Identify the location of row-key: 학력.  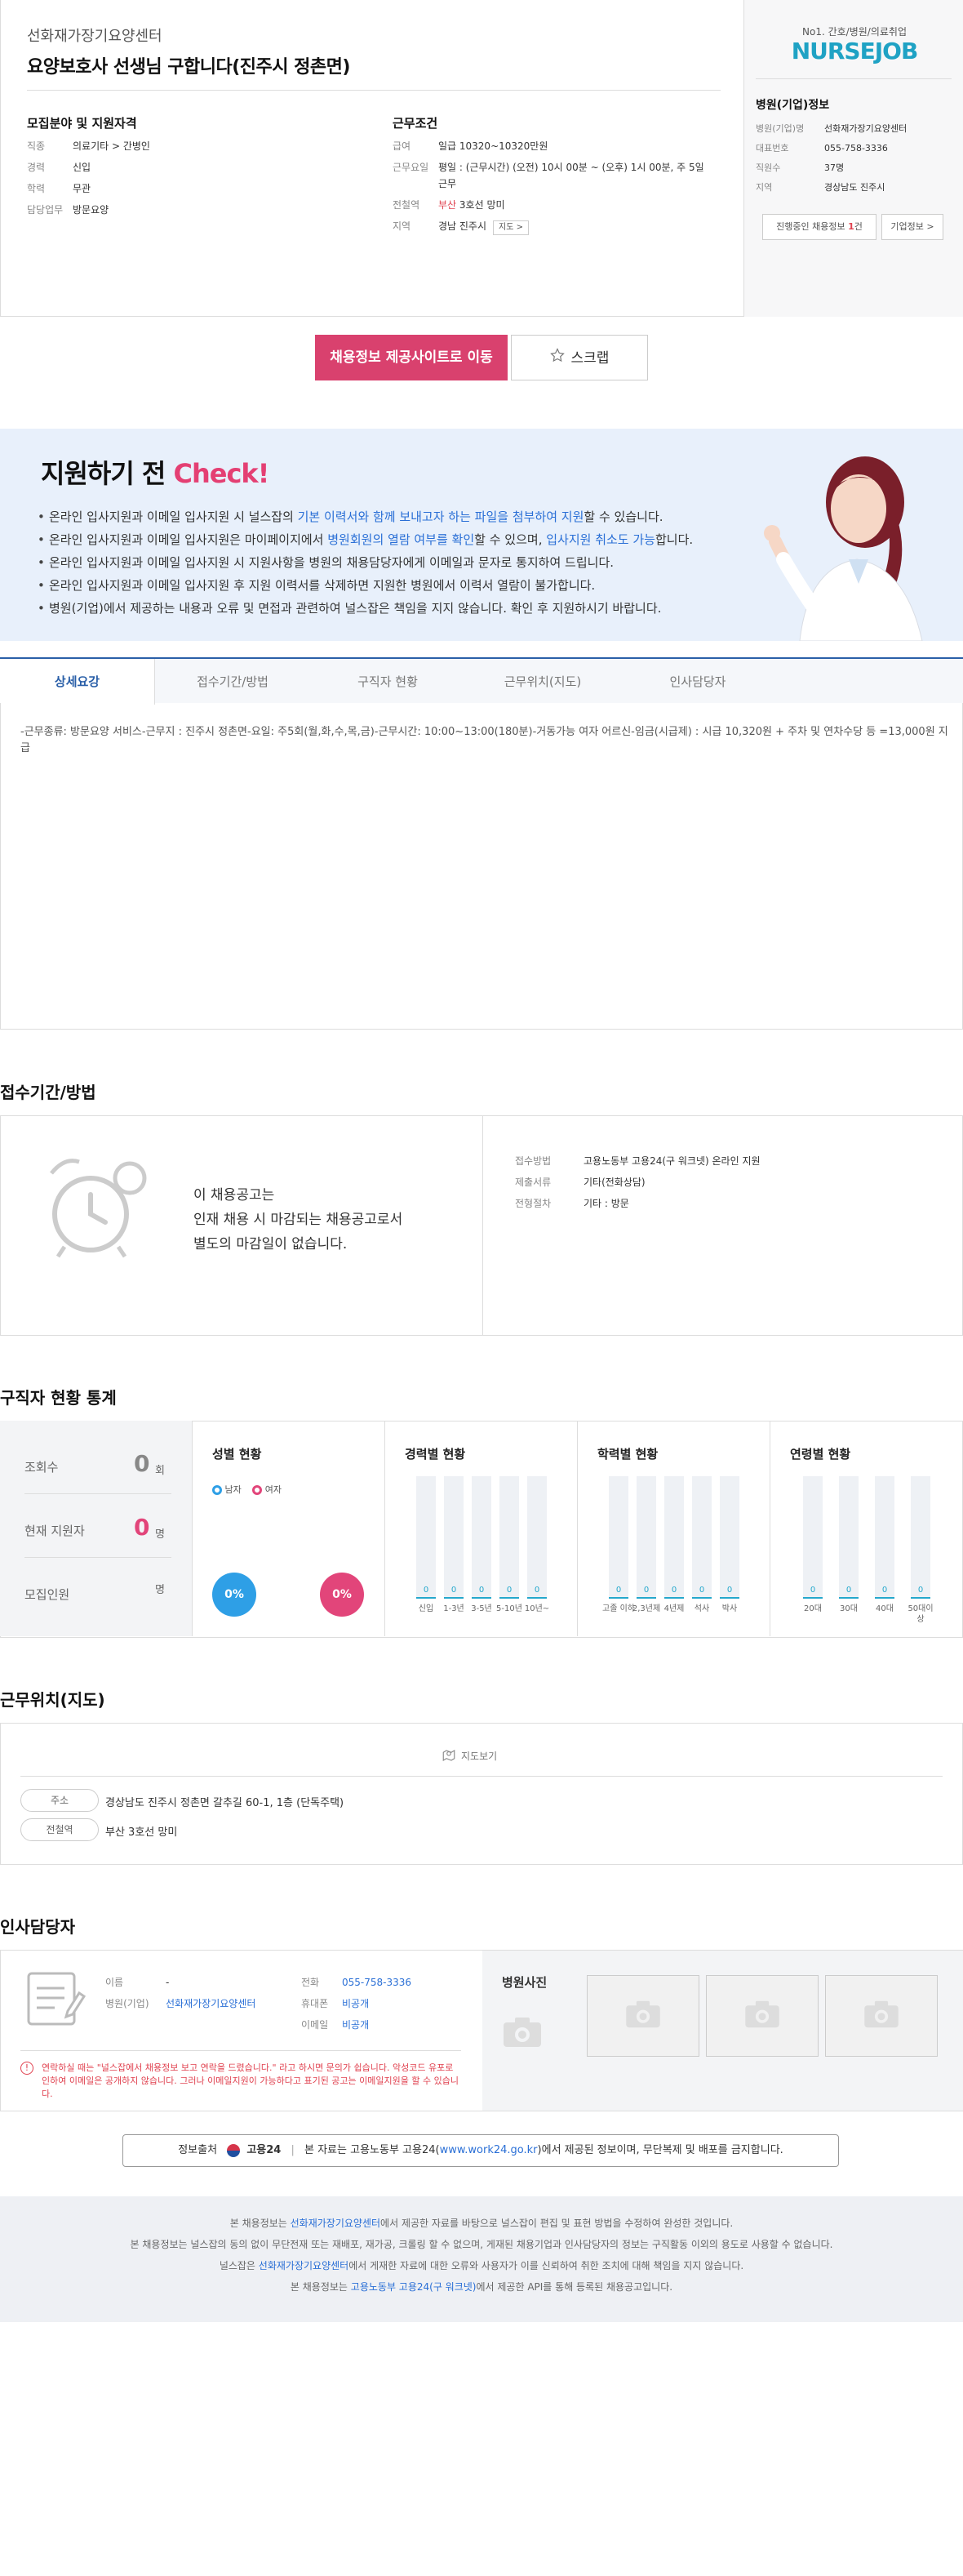
(36, 188).